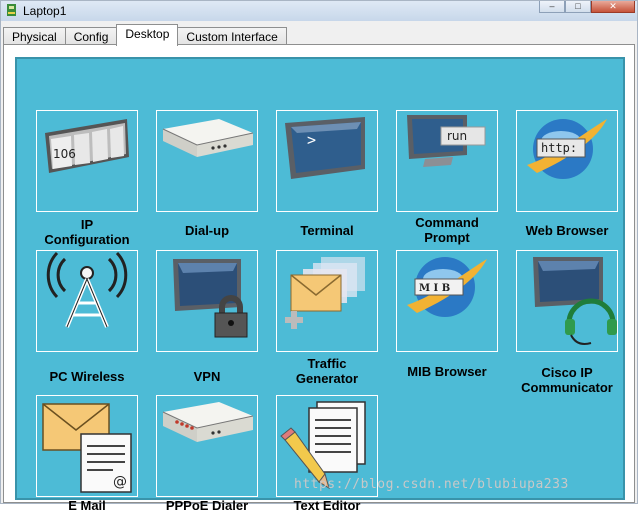 This screenshot has height=513, width=638. What do you see at coordinates (64, 154) in the screenshot?
I see `svg-text: 106` at bounding box center [64, 154].